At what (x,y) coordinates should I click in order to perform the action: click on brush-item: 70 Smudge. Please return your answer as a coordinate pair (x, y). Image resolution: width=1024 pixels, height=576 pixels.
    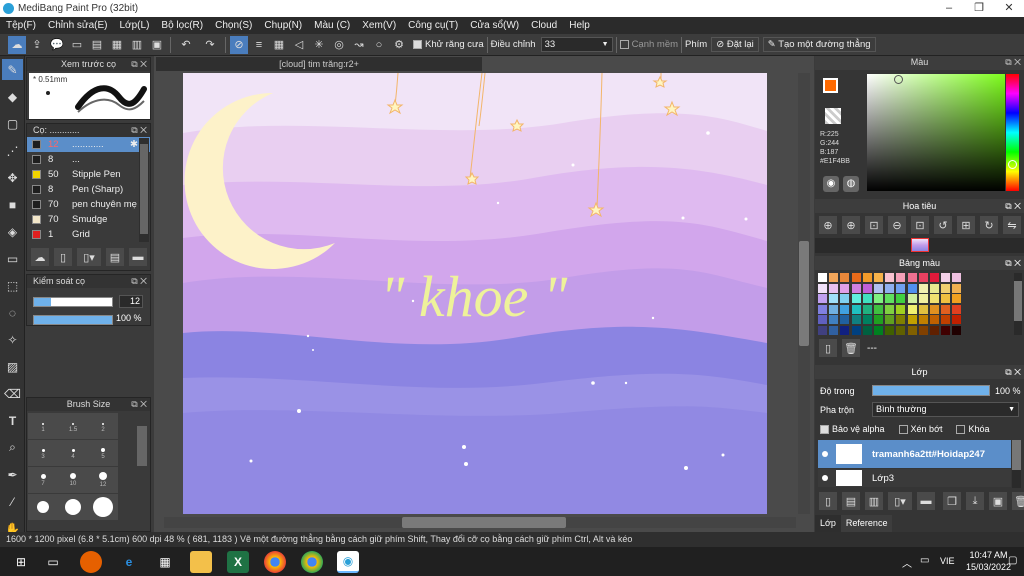
    Looking at the image, I should click on (88, 219).